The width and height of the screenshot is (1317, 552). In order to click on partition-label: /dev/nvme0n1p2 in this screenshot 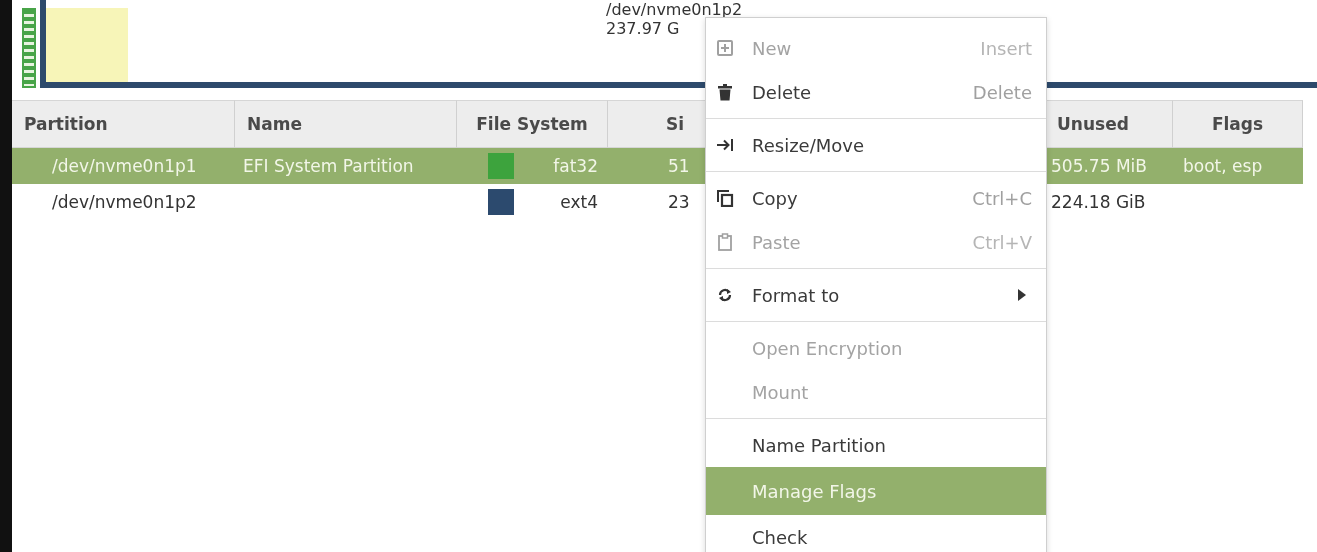, I will do `click(674, 9)`.